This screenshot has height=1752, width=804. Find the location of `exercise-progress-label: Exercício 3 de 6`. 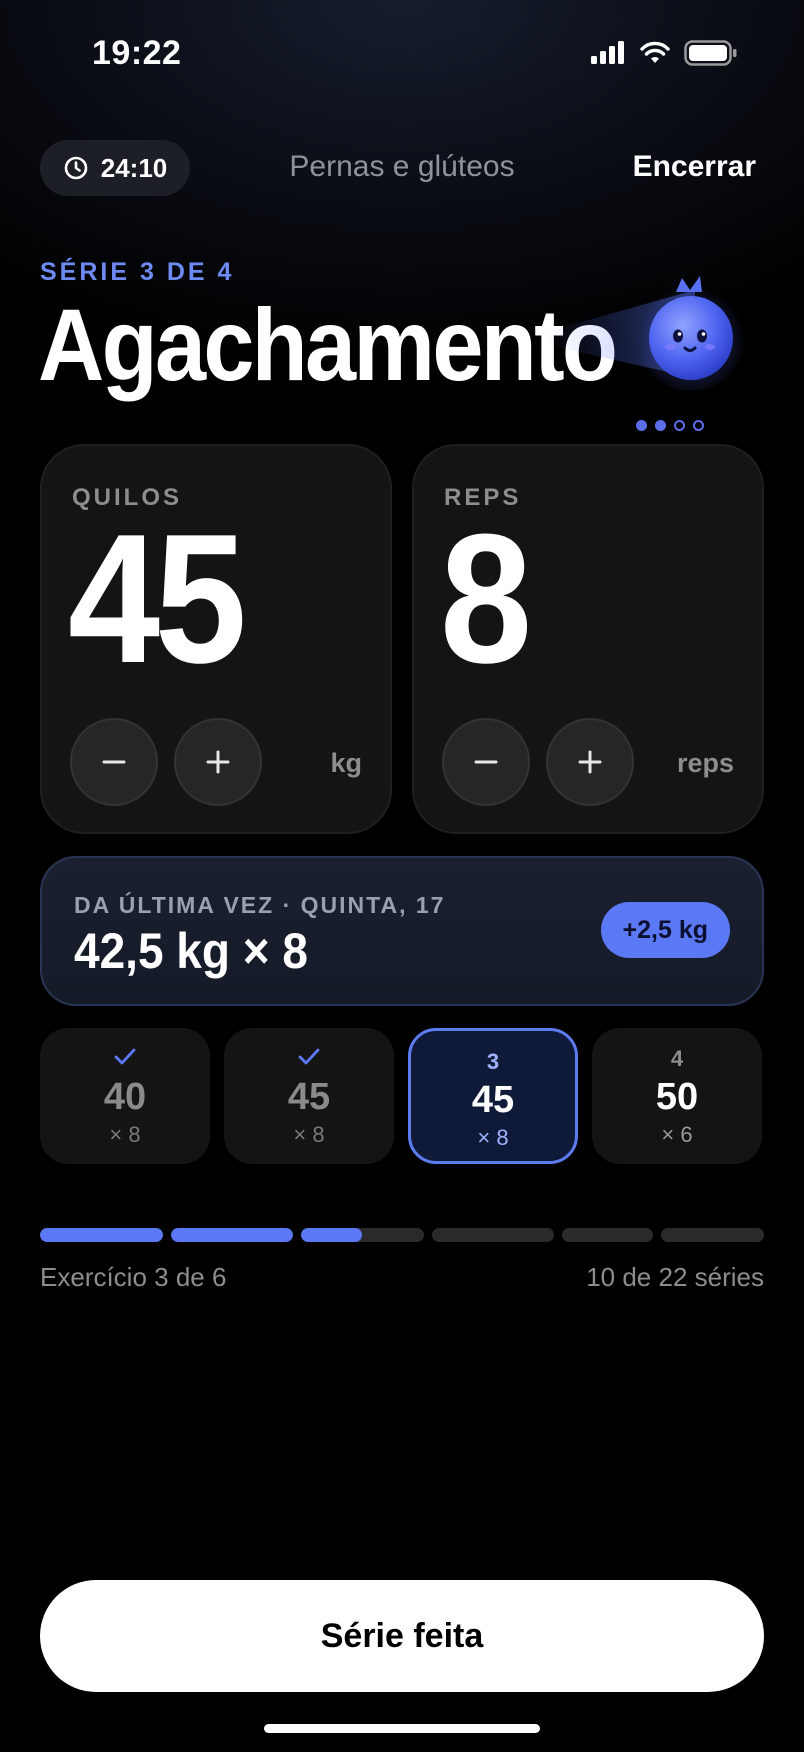

exercise-progress-label: Exercício 3 de 6 is located at coordinates (133, 1277).